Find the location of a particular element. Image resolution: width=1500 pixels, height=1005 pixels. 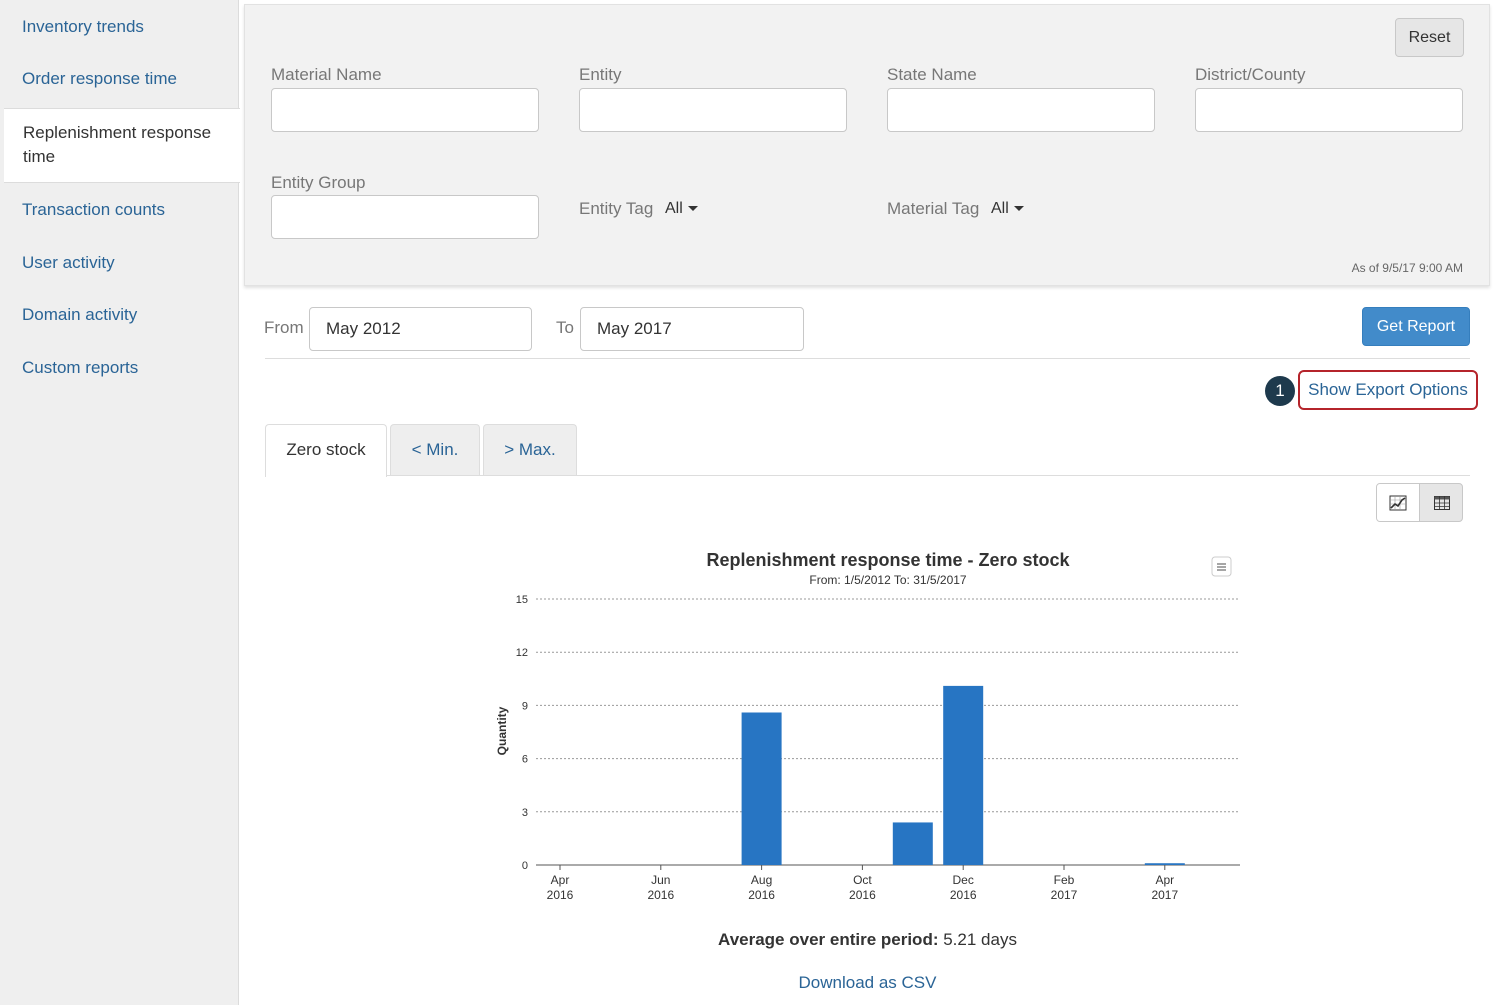

material-tag-value: All is located at coordinates (1000, 208).